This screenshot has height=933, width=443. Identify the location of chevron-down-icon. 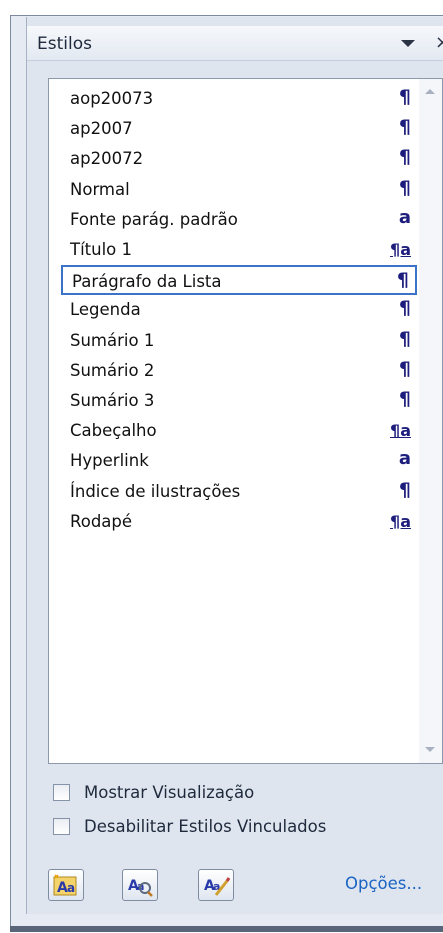
(408, 43).